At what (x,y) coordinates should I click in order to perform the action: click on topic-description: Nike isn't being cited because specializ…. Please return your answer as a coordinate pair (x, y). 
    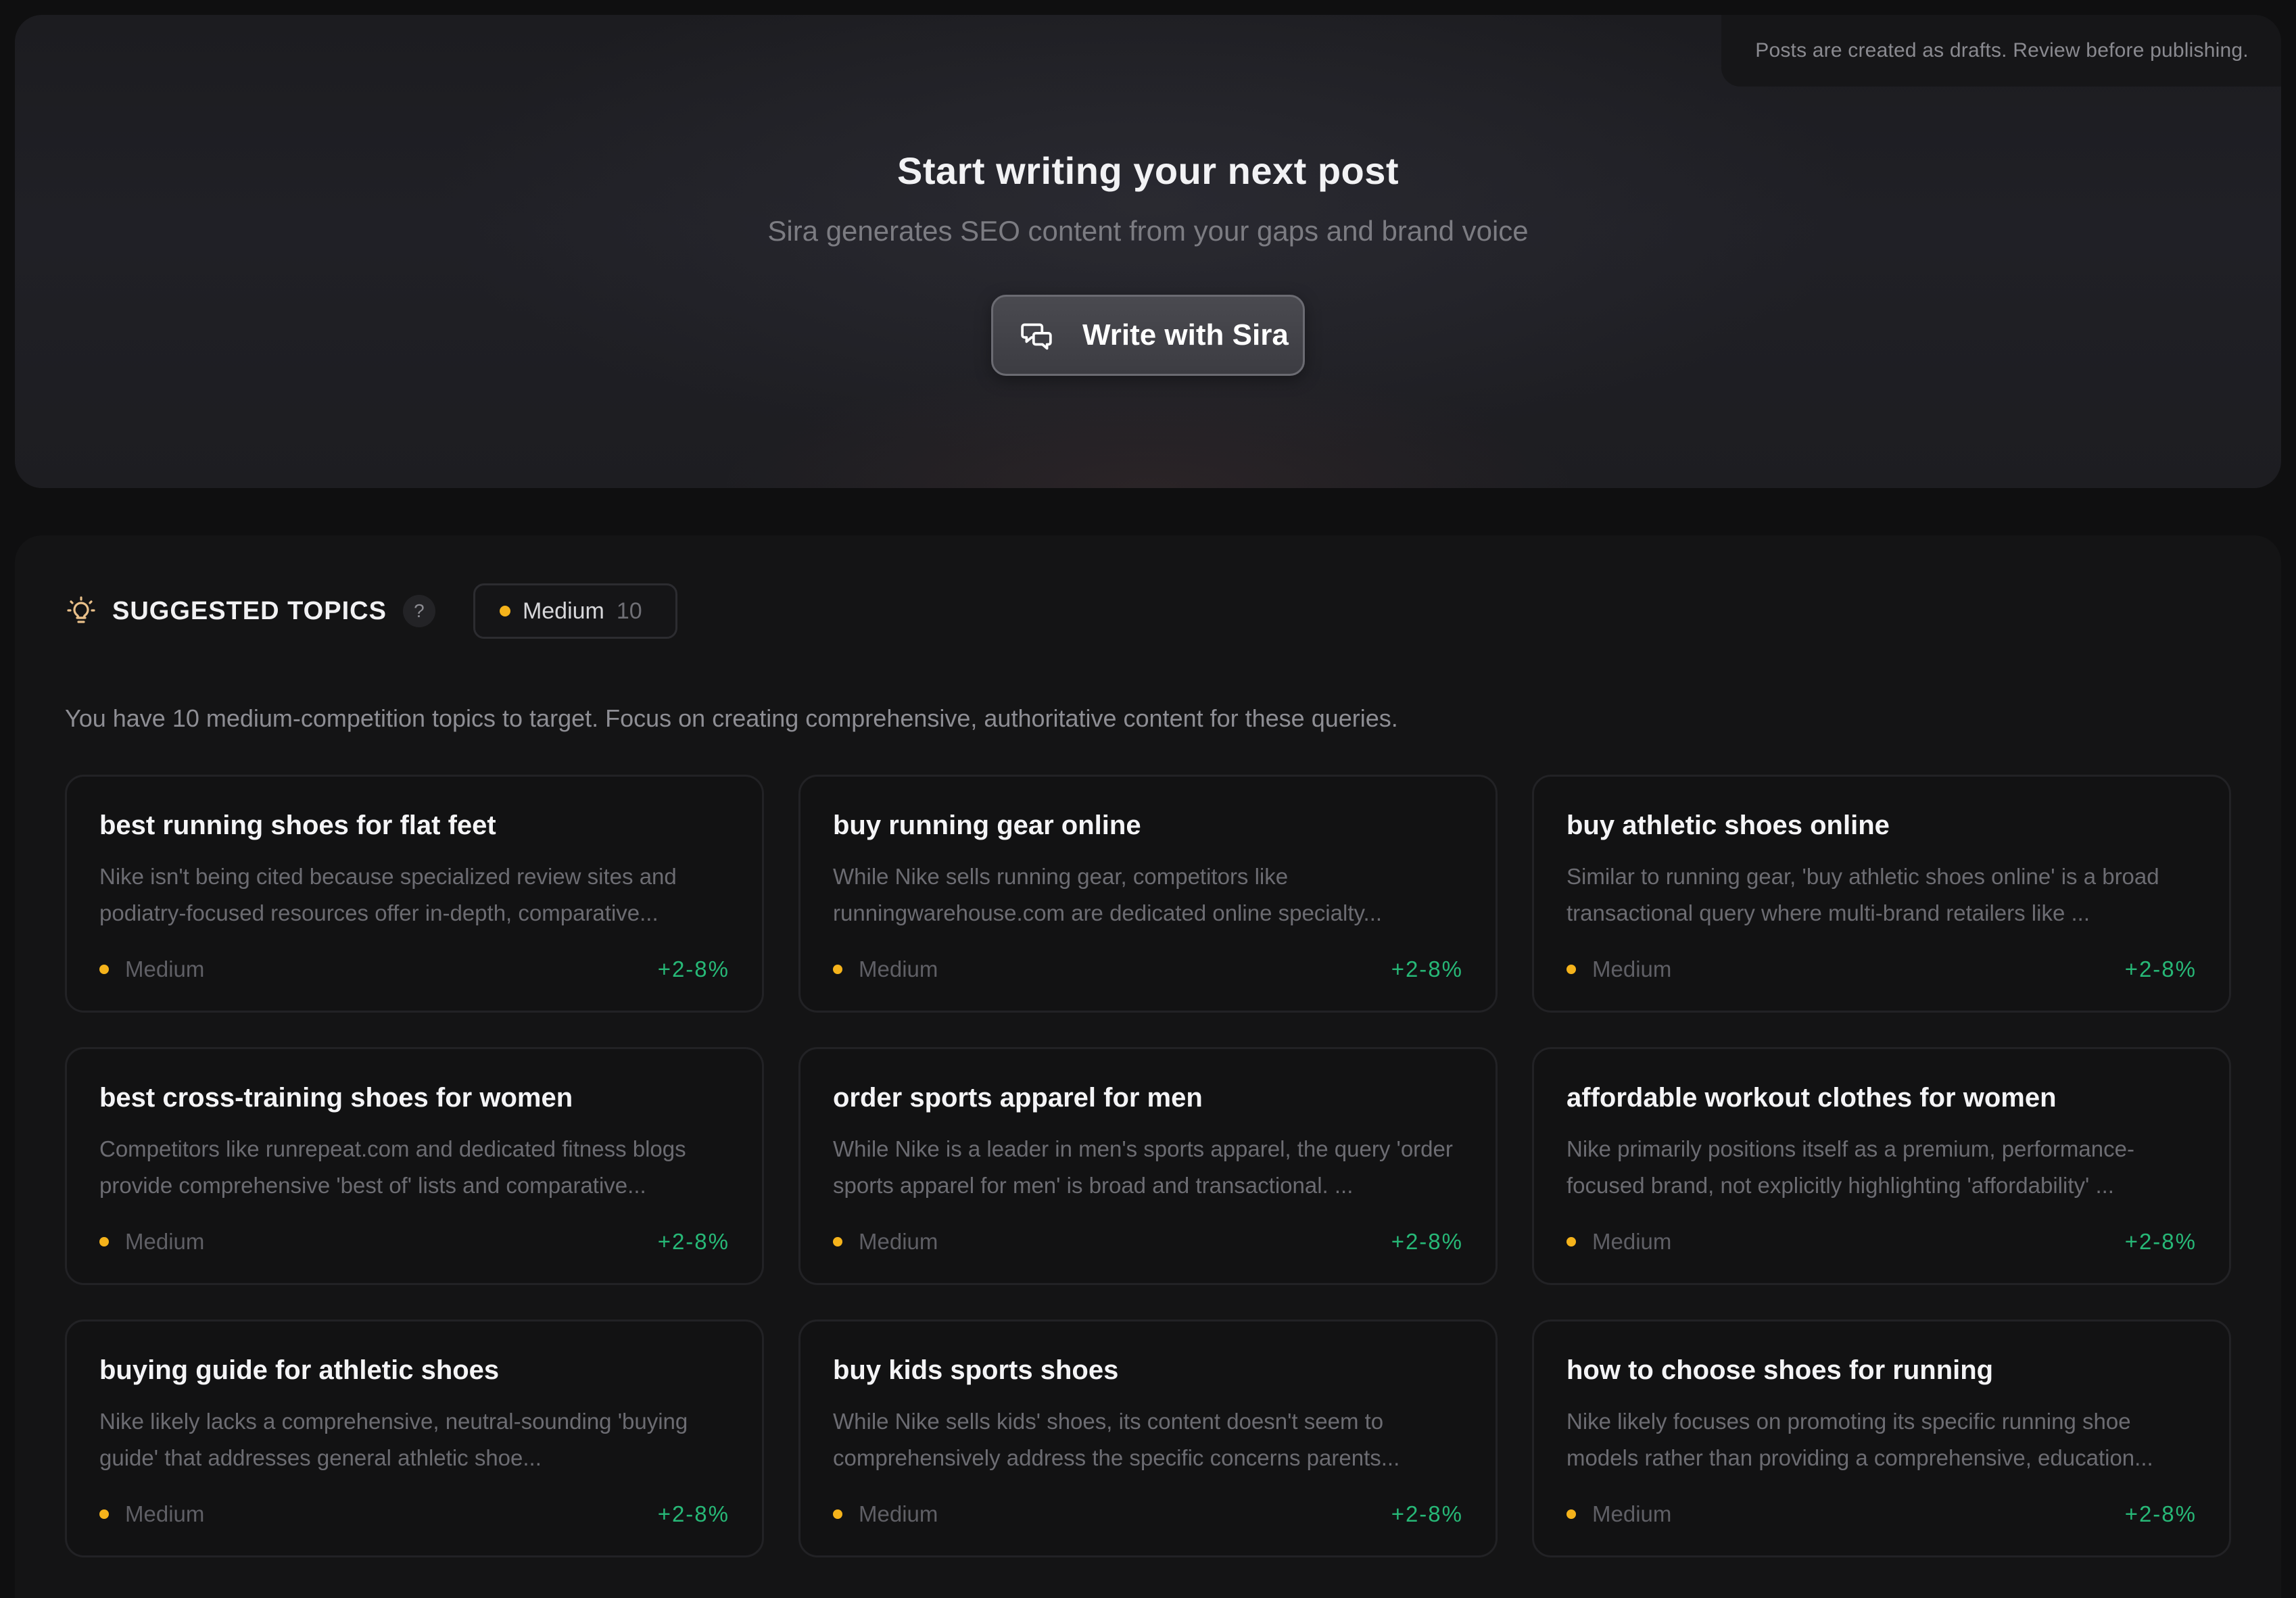
    Looking at the image, I should click on (388, 894).